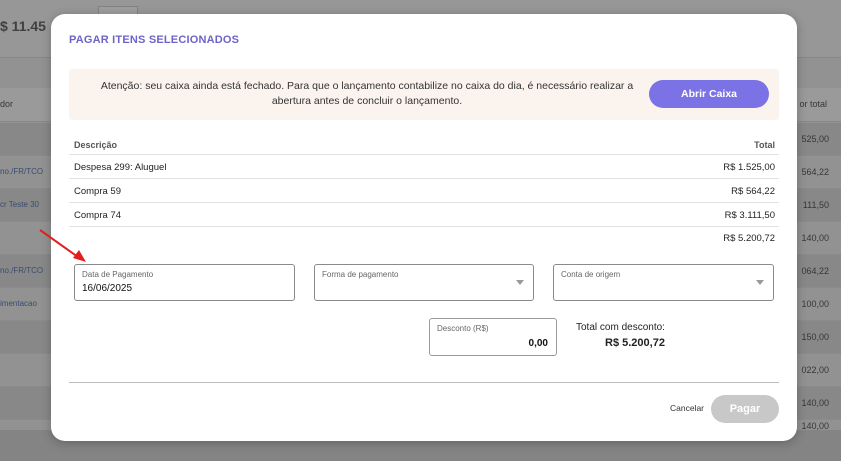  What do you see at coordinates (184, 282) in the screenshot?
I see `payment-date-field: Data de Pagamento 16/06/2025` at bounding box center [184, 282].